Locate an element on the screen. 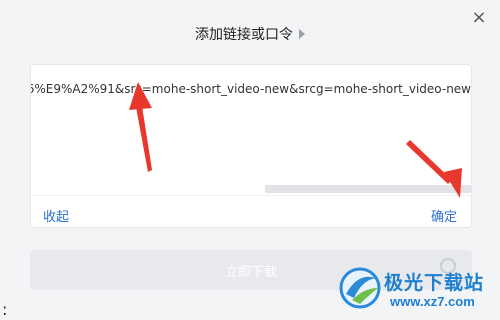  confirm-button: 确定 is located at coordinates (444, 215).